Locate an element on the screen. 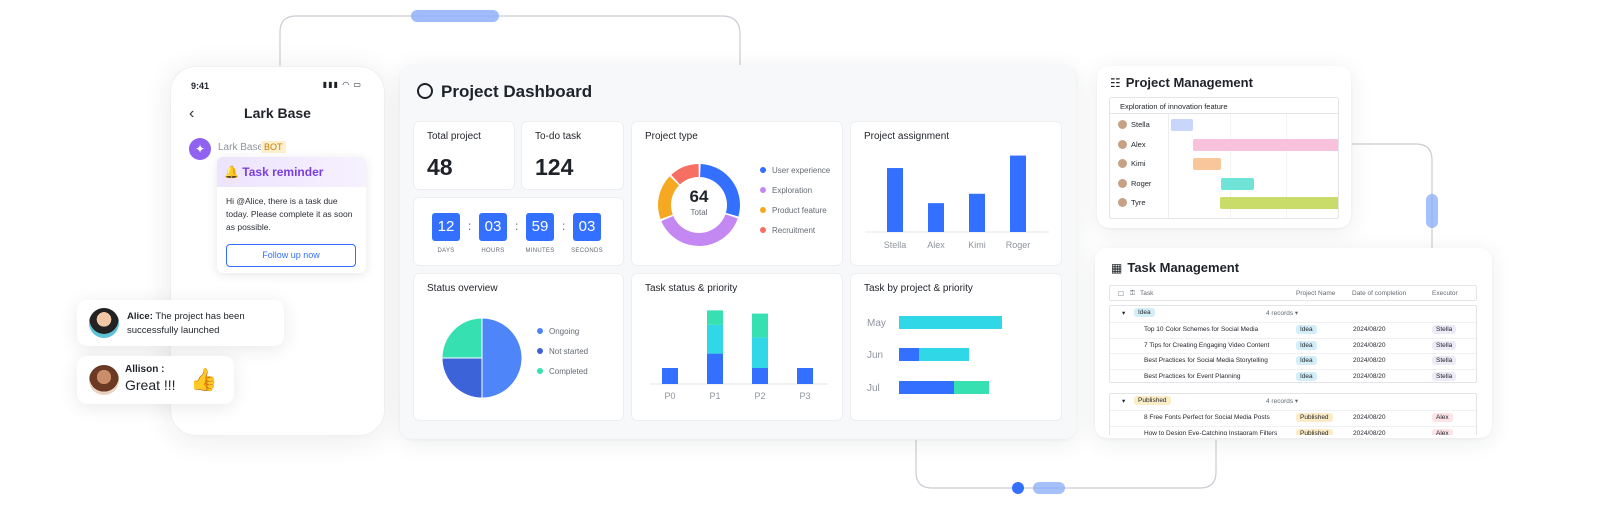  follow-up-button: Follow up now is located at coordinates (291, 255).